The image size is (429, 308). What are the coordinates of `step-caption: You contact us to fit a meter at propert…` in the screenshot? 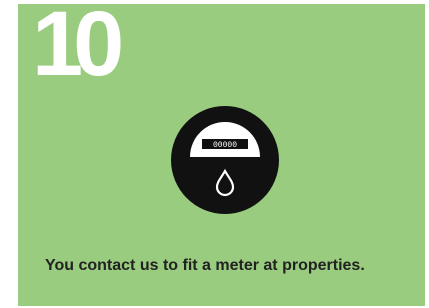 It's located at (205, 265).